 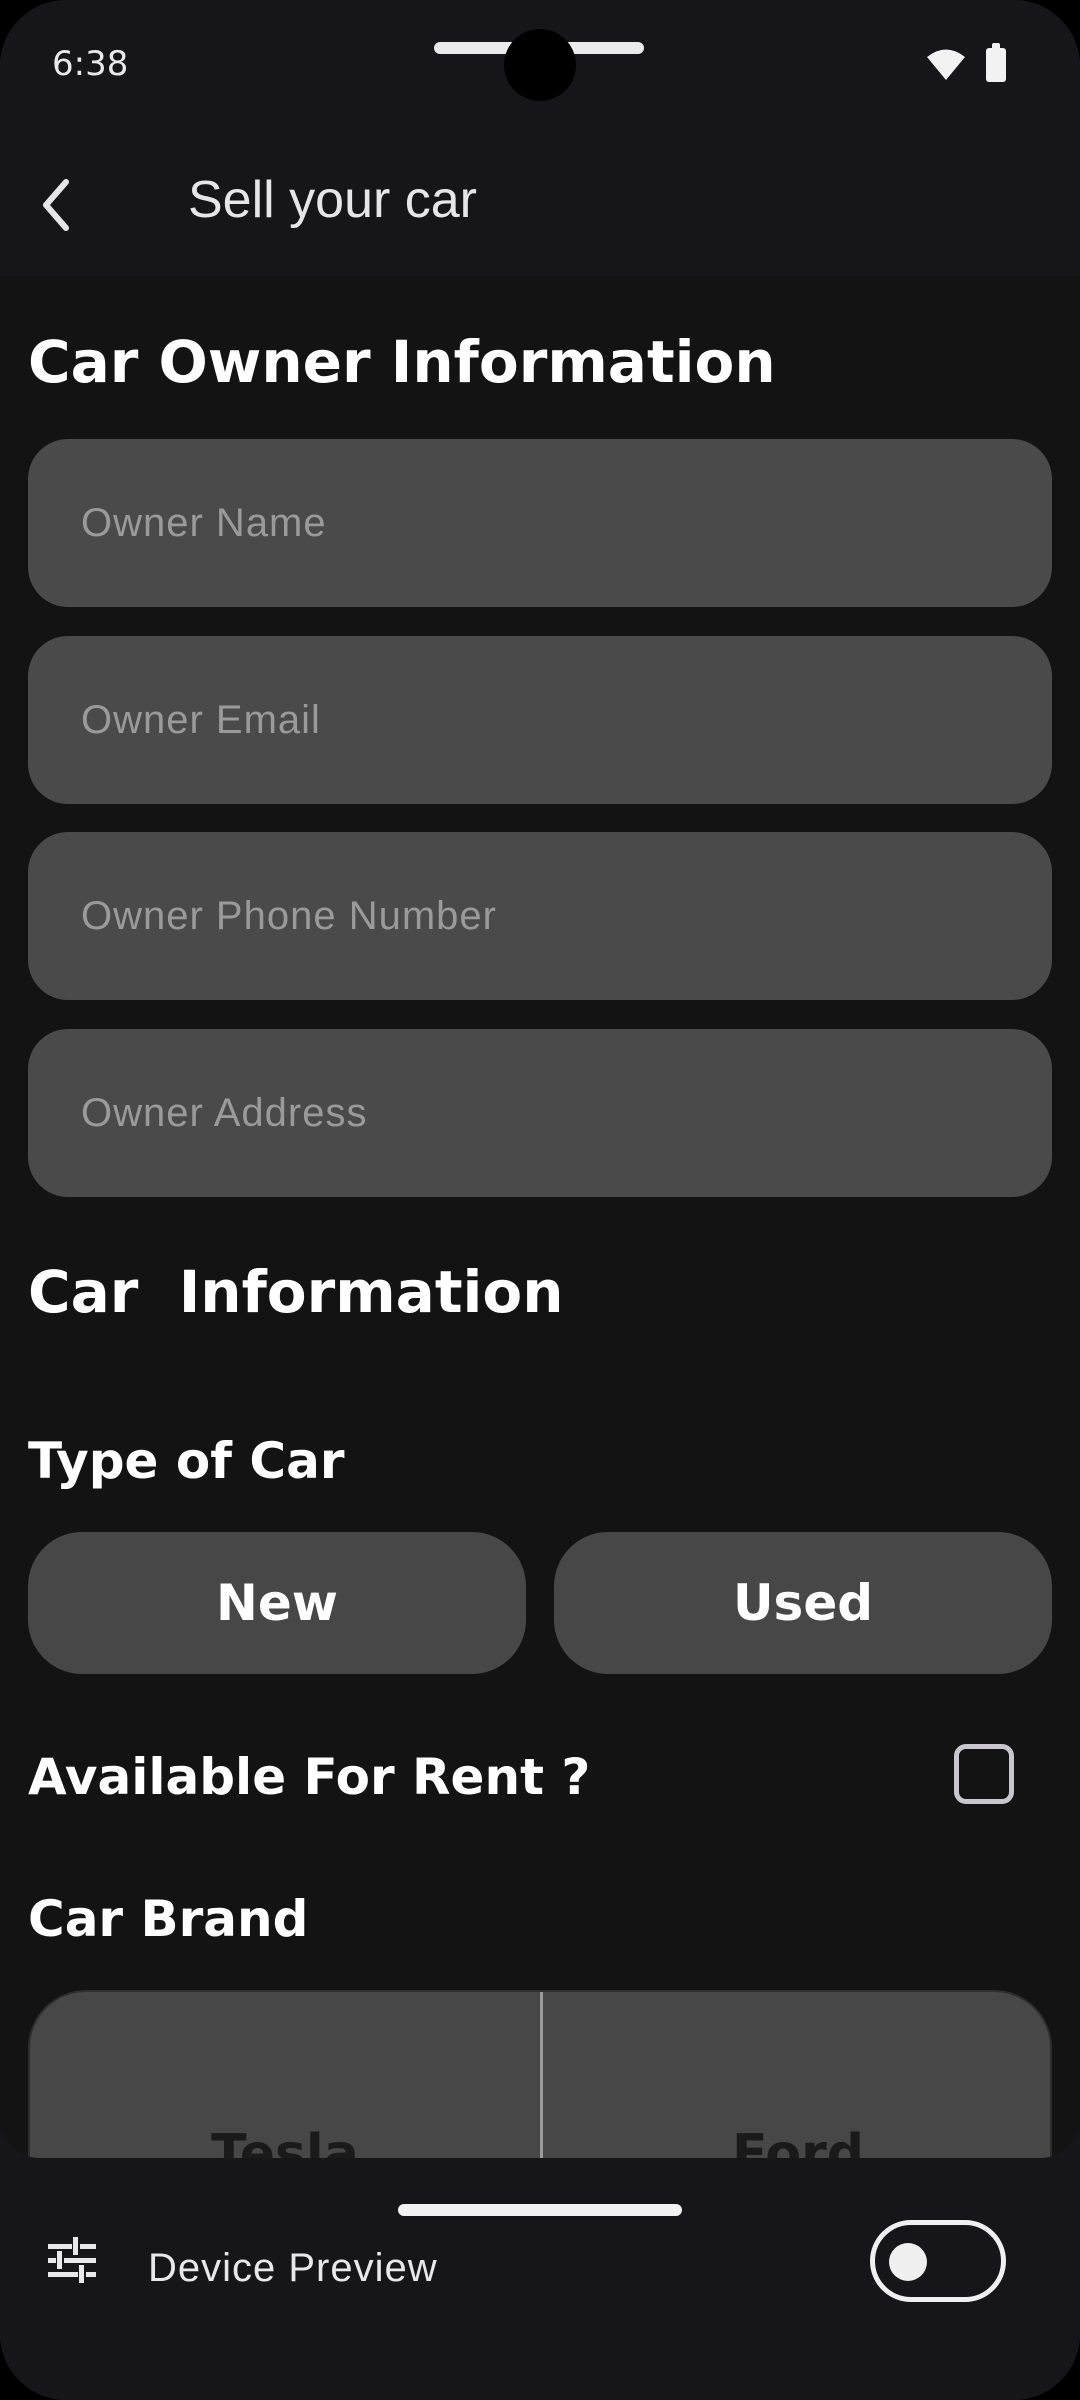 I want to click on car-section-heading: Car Information, so click(x=296, y=1292).